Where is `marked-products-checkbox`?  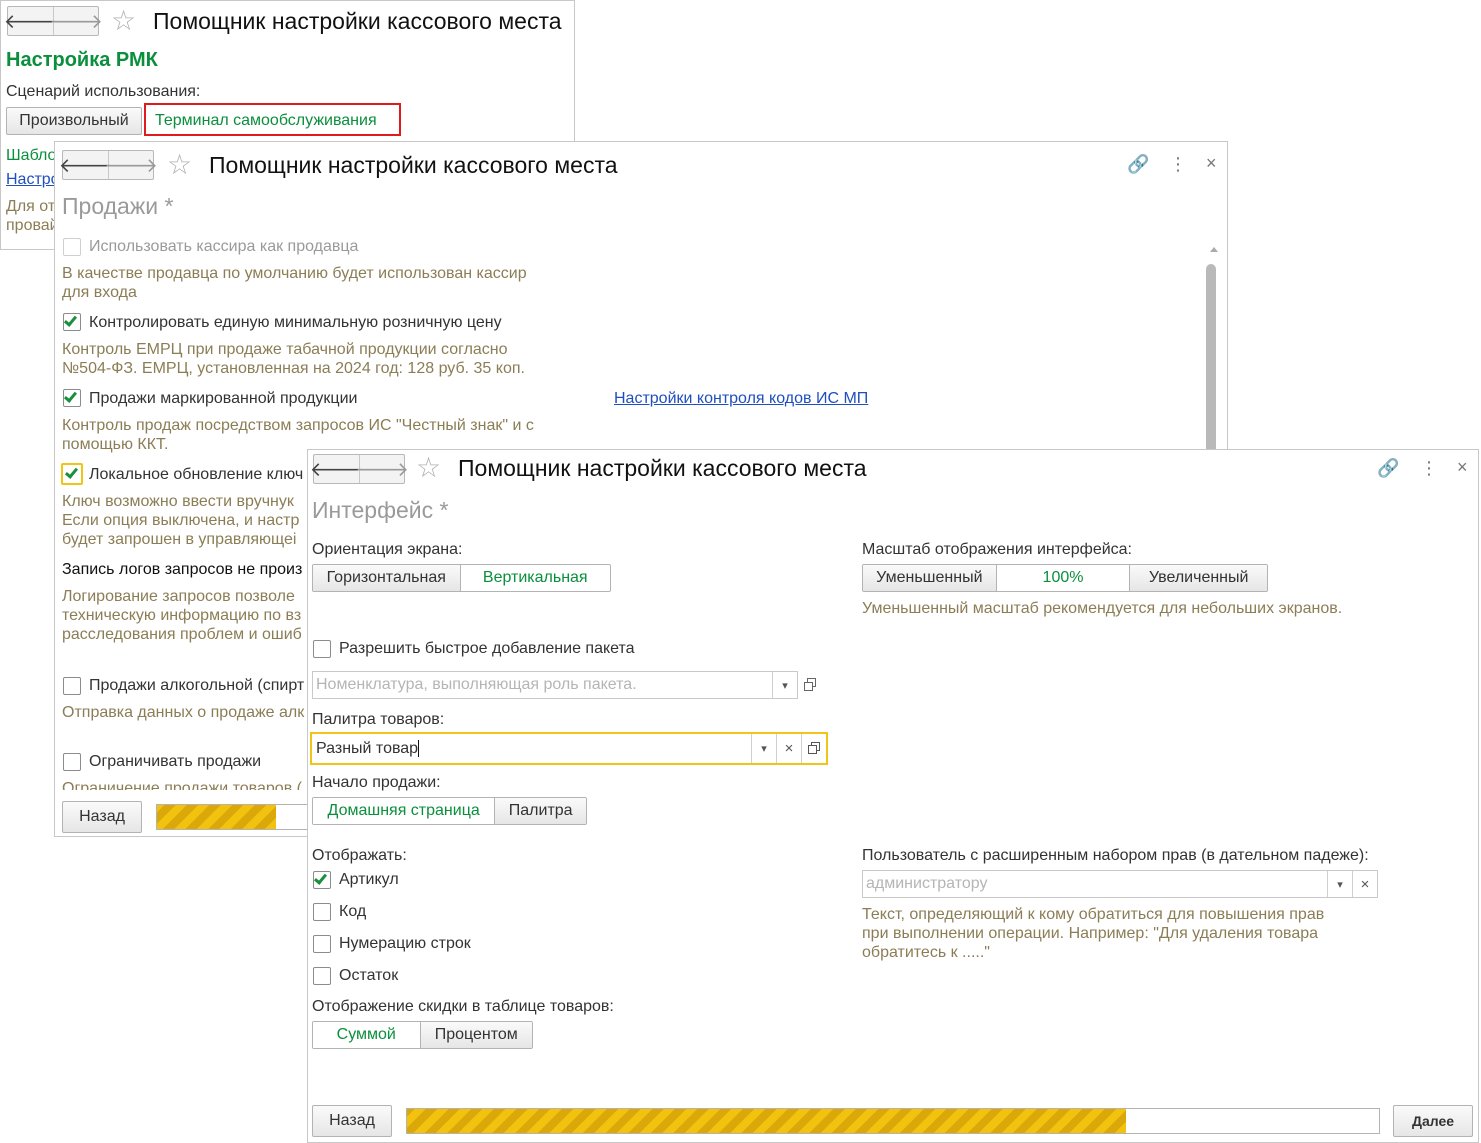
marked-products-checkbox is located at coordinates (72, 398).